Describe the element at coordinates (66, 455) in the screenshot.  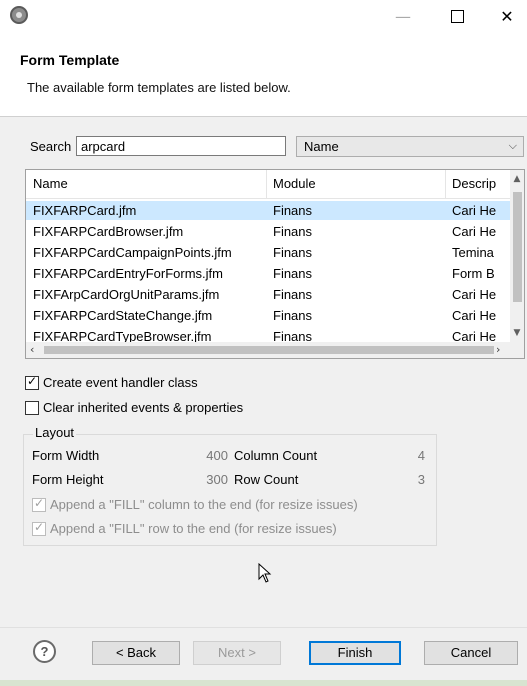
I see `form-width-label: Form Width` at that location.